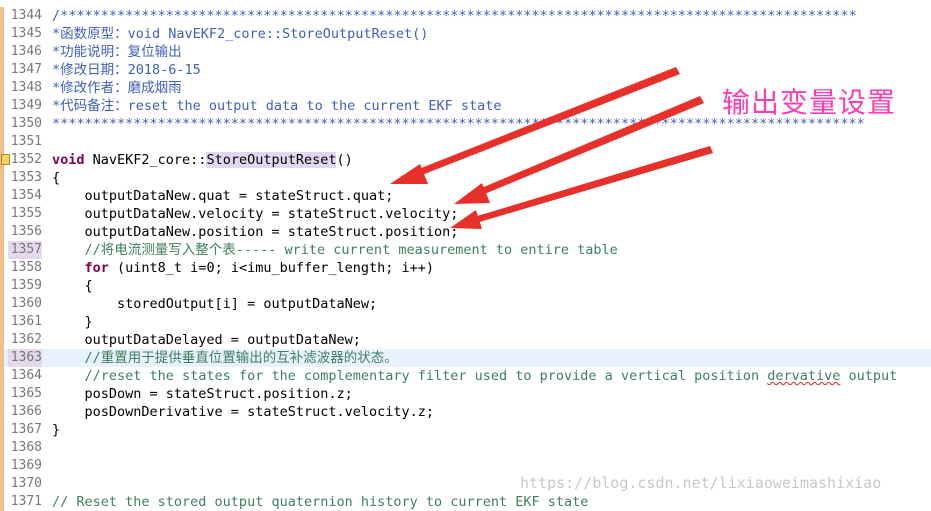 The height and width of the screenshot is (511, 931). I want to click on line-number: 1353, so click(26, 177).